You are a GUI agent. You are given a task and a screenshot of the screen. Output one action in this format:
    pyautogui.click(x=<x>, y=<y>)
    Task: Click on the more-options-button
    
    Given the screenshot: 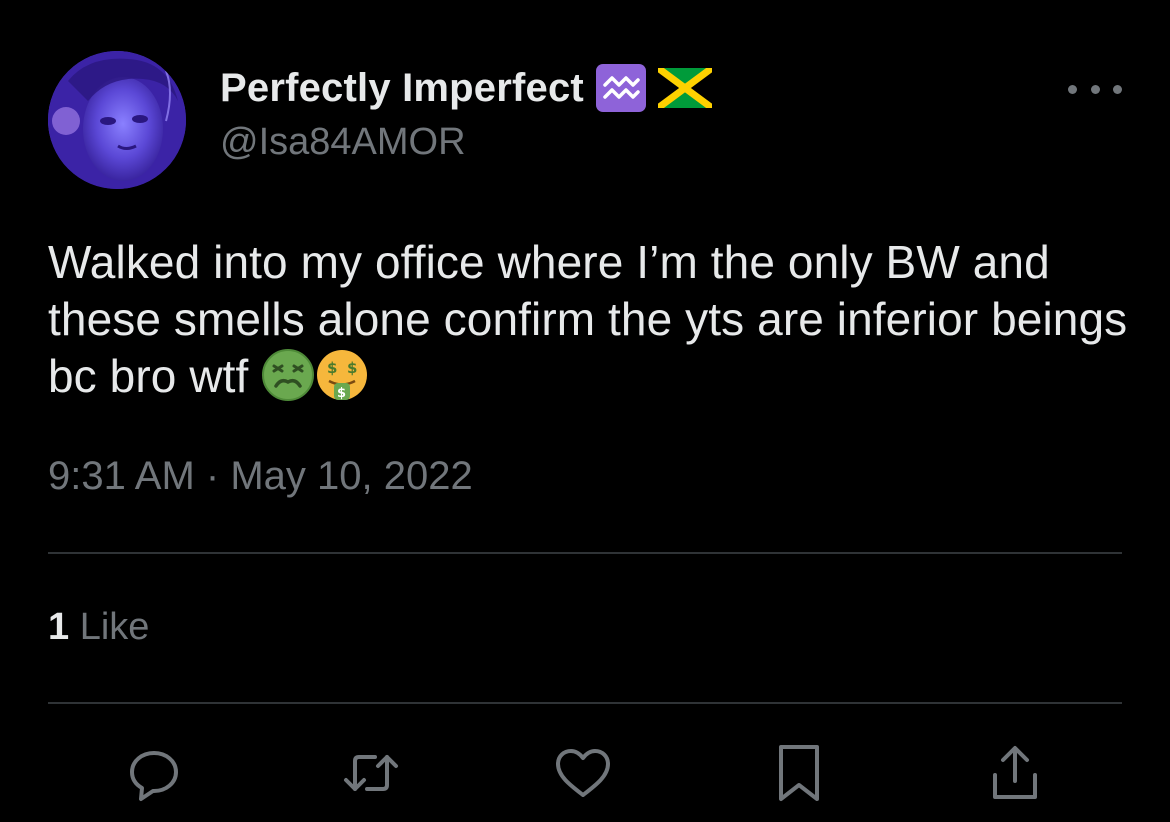 What is the action you would take?
    pyautogui.click(x=1095, y=89)
    